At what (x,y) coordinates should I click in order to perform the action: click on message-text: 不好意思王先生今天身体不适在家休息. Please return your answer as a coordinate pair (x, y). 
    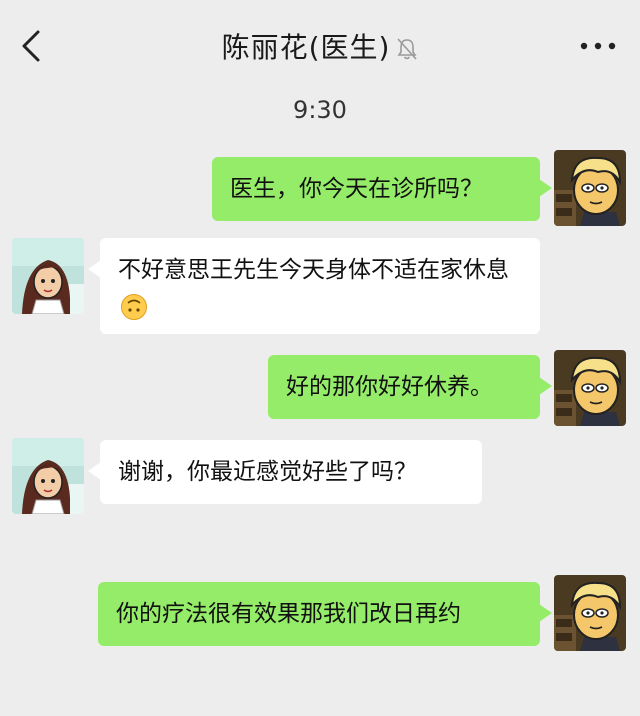
    Looking at the image, I should click on (313, 270).